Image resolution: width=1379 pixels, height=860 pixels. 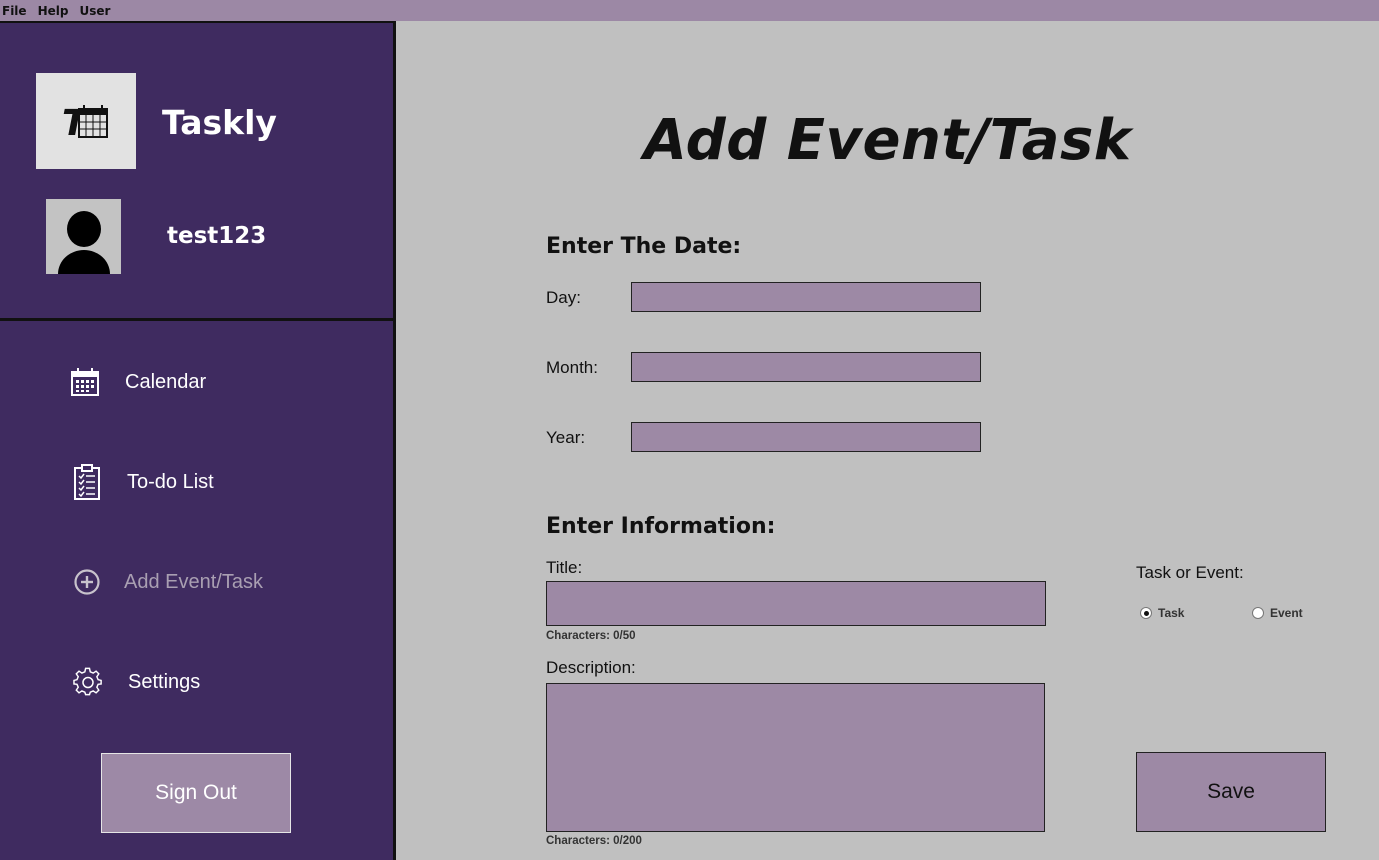 I want to click on gear-icon, so click(x=87, y=681).